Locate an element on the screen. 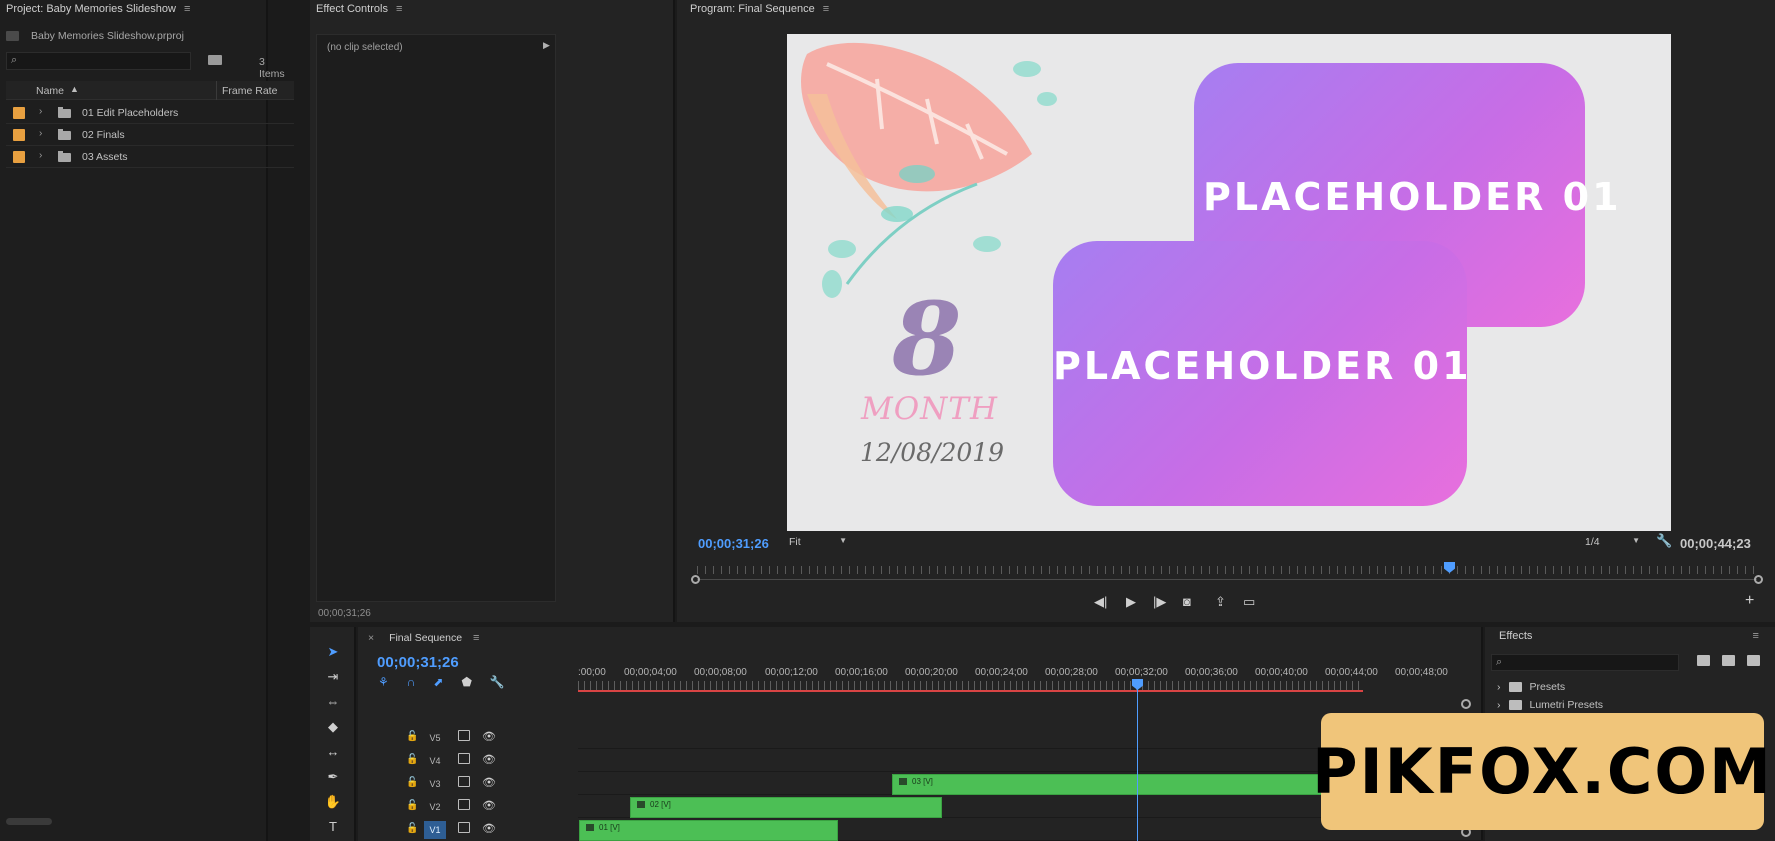 This screenshot has height=841, width=1775. time-ruler-label: 00;00;44;00 is located at coordinates (1351, 672).